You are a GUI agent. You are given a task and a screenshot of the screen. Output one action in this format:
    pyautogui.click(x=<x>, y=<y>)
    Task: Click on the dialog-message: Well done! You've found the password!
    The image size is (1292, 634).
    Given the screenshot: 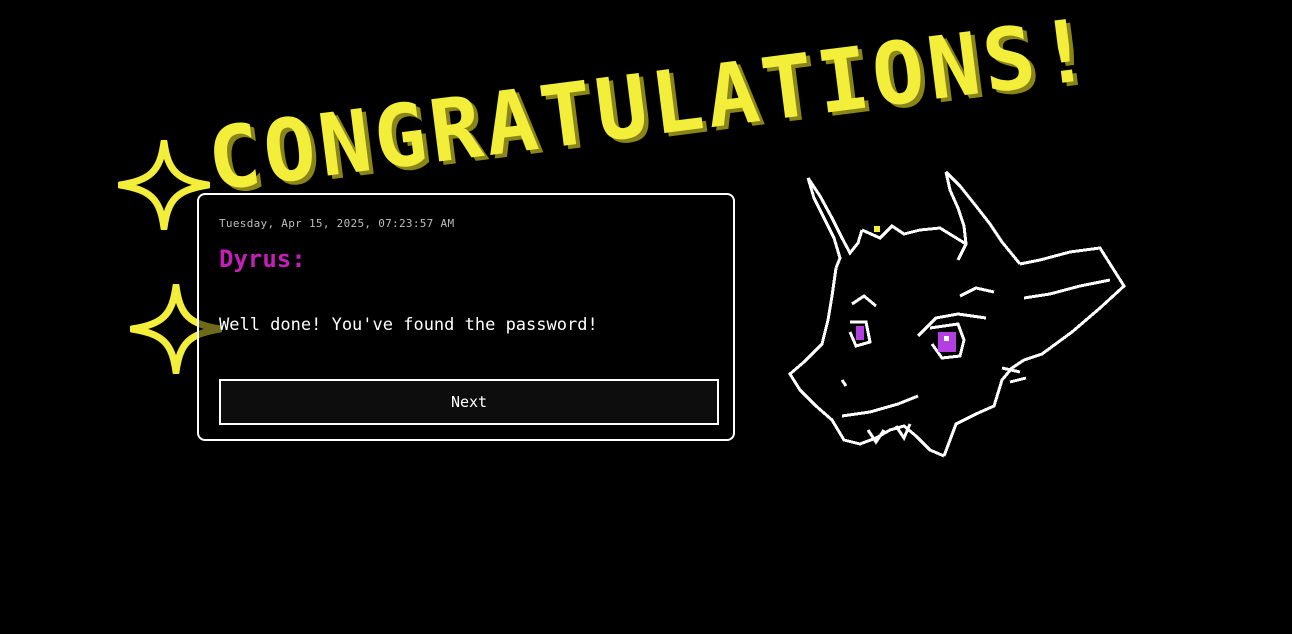 What is the action you would take?
    pyautogui.click(x=408, y=325)
    